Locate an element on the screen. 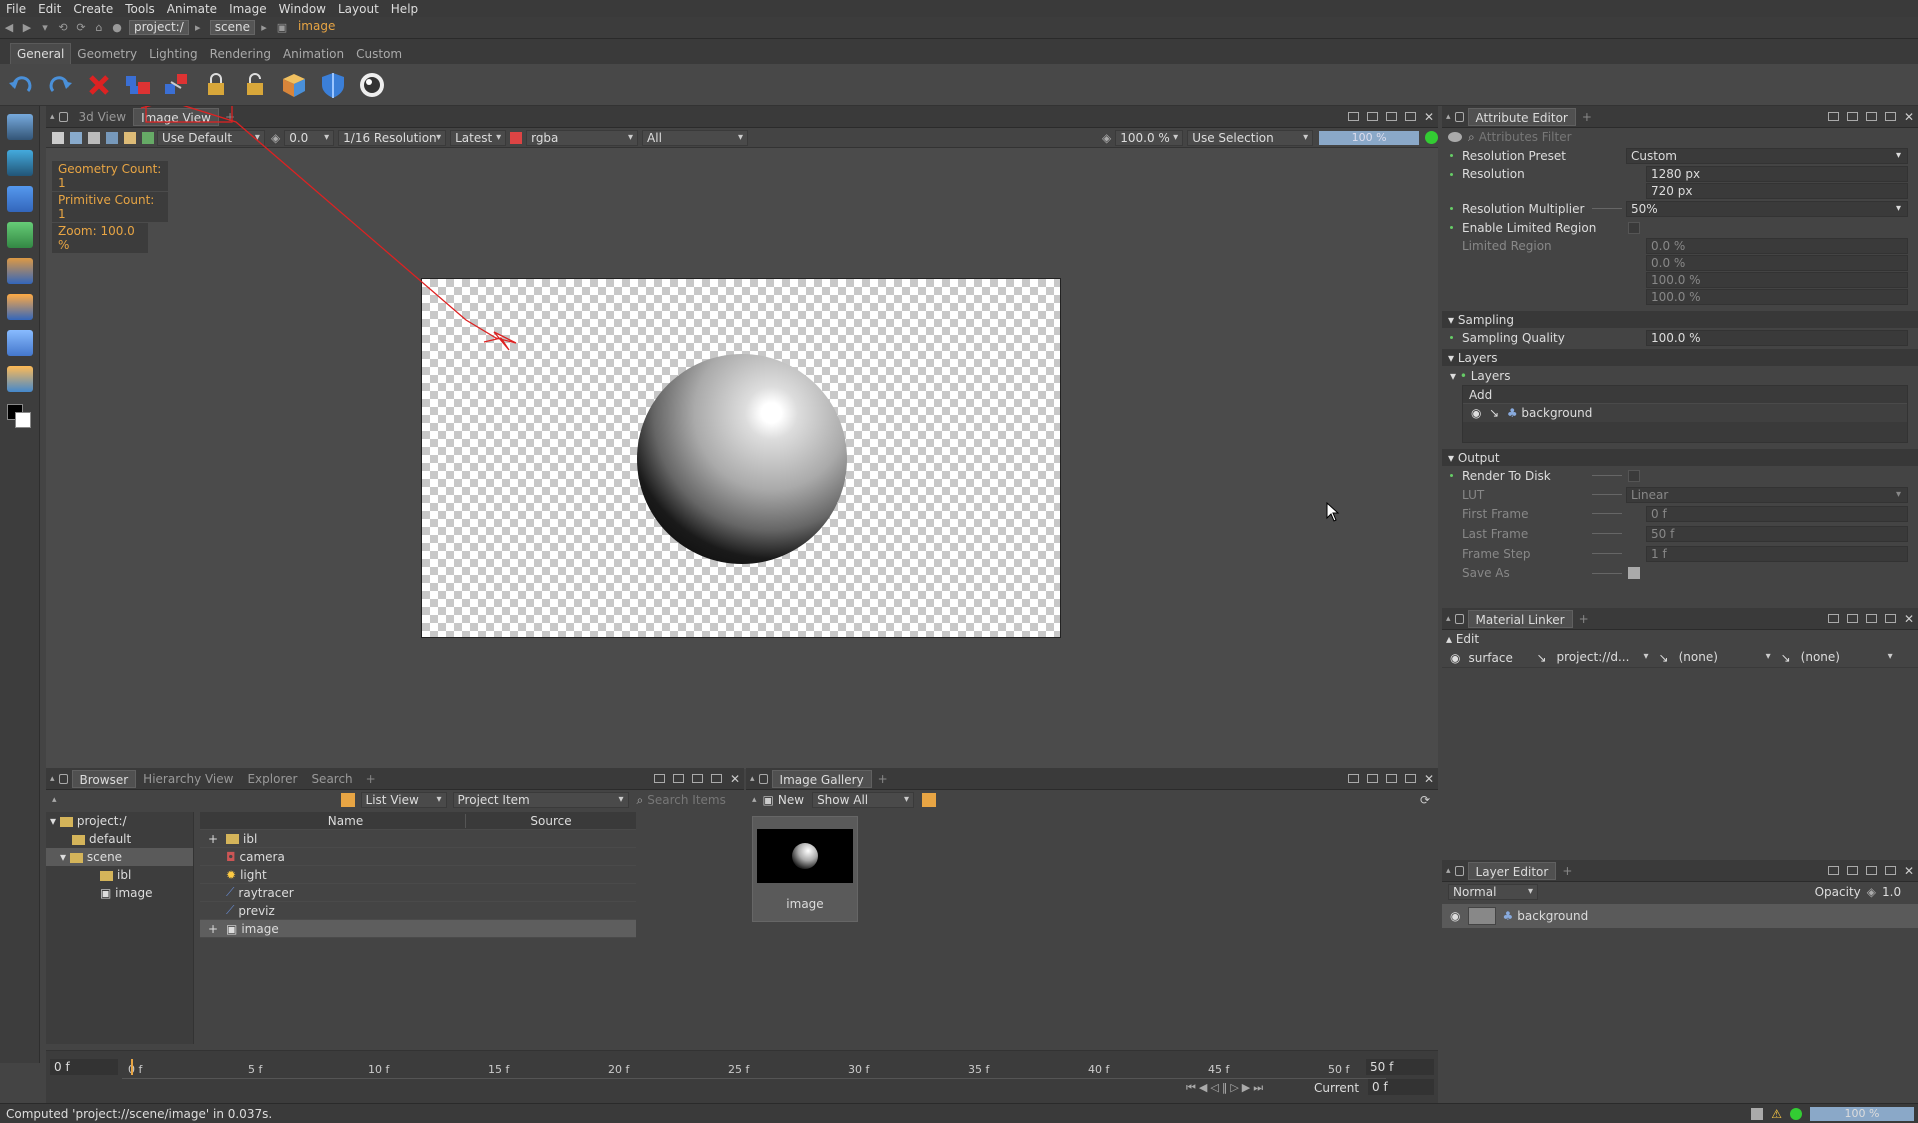 This screenshot has height=1123, width=1918. status-ok-icon is located at coordinates (1796, 1113).